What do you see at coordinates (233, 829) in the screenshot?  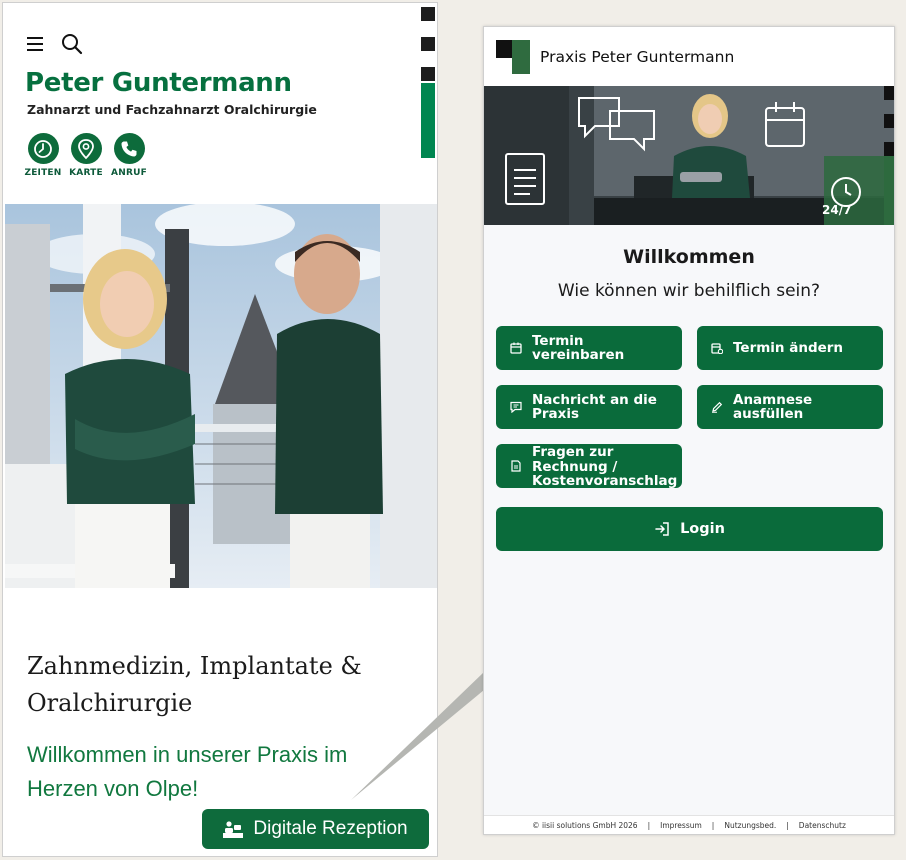 I see `reception-desk-icon` at bounding box center [233, 829].